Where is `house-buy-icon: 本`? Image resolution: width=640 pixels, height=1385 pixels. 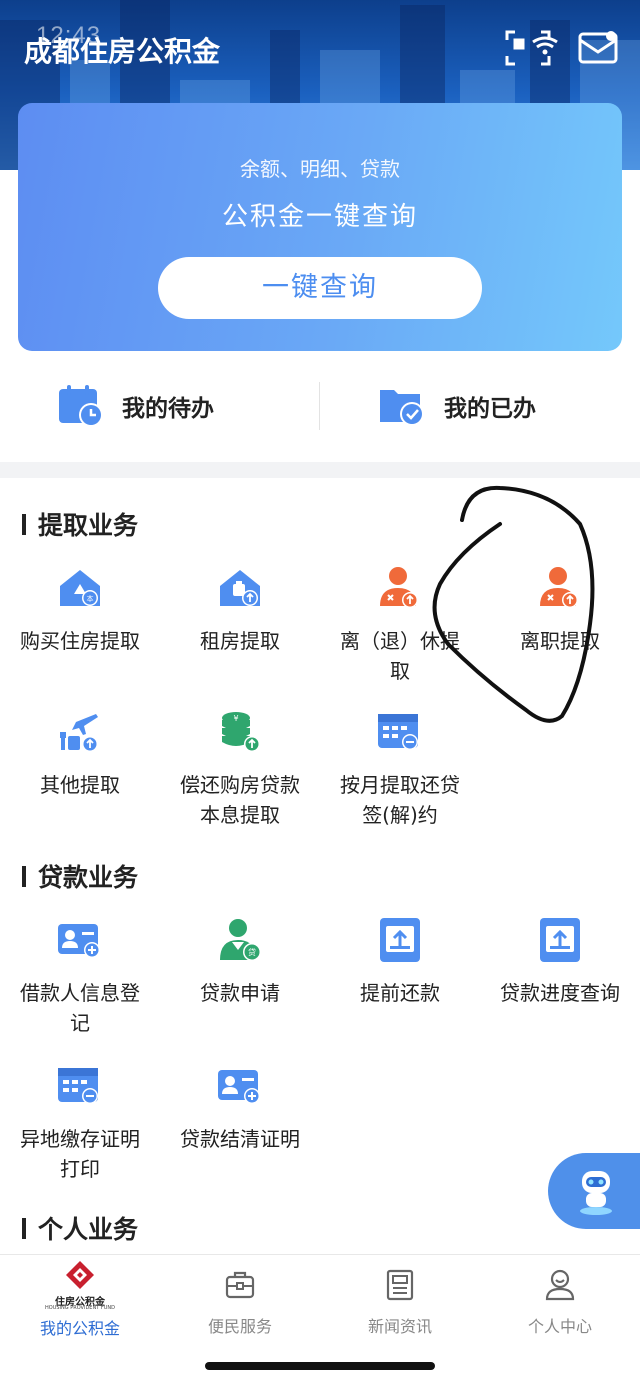 house-buy-icon: 本 is located at coordinates (80, 588).